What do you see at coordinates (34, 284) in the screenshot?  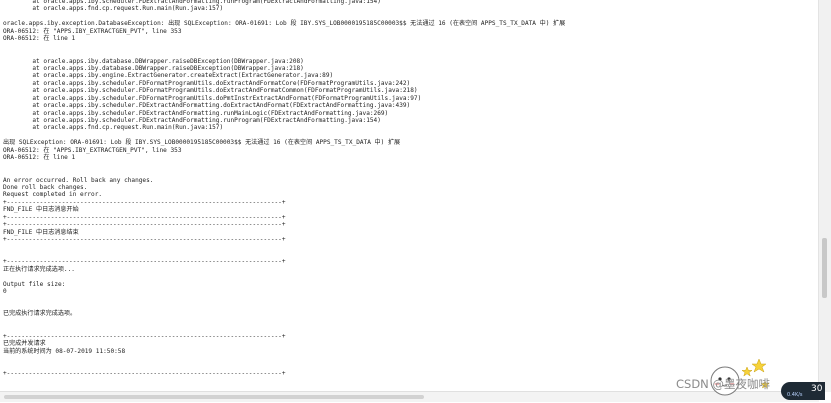 I see `log-line: Output file size:` at bounding box center [34, 284].